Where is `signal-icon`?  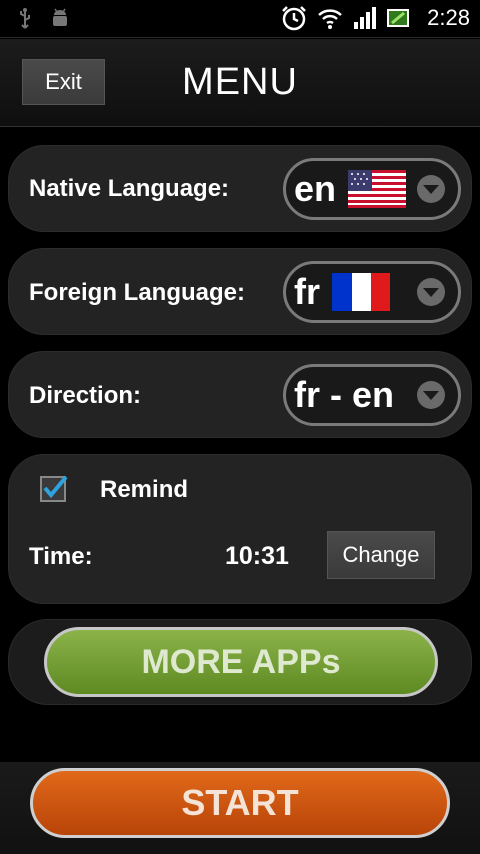
signal-icon is located at coordinates (365, 18).